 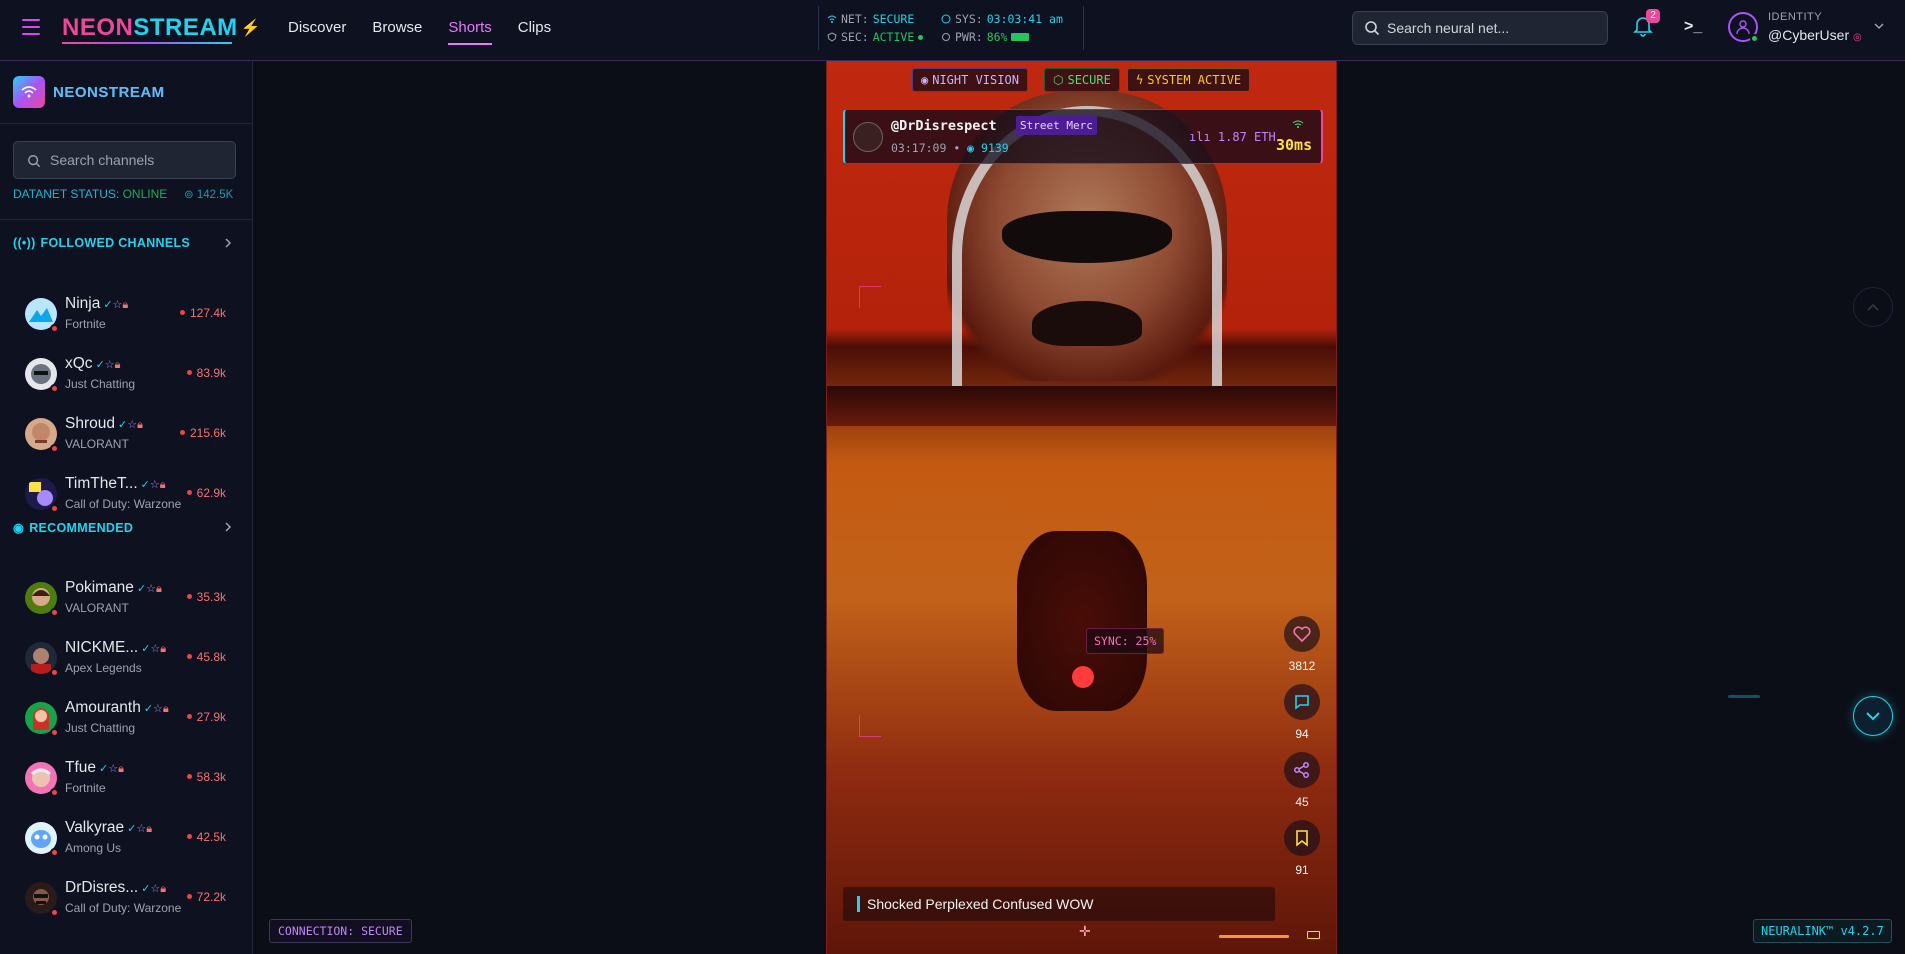 What do you see at coordinates (85, 324) in the screenshot?
I see `channel-game: Fortnite` at bounding box center [85, 324].